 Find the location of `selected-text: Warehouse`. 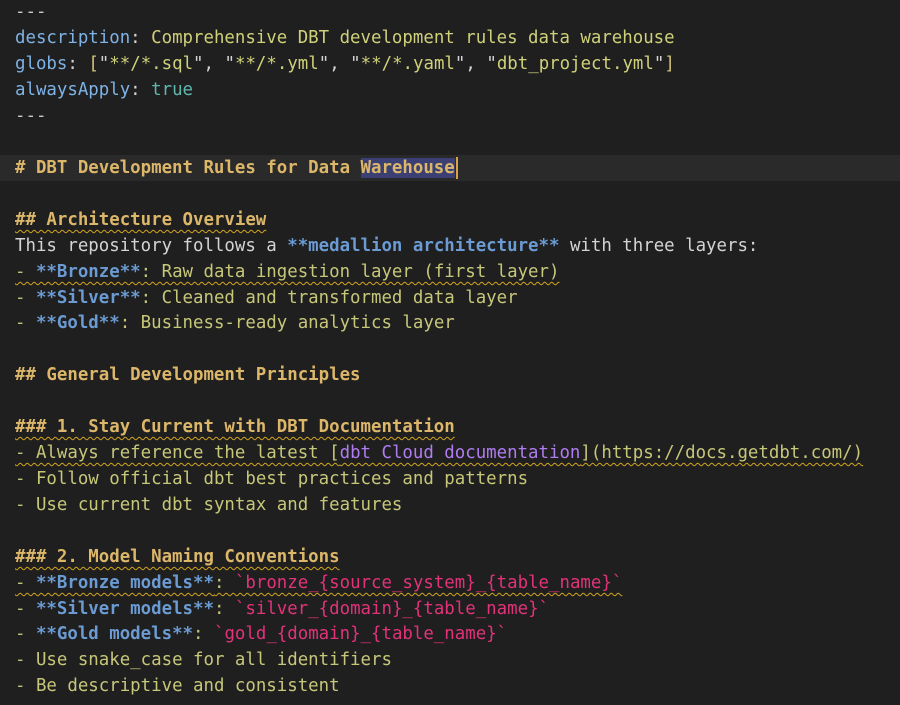

selected-text: Warehouse is located at coordinates (407, 168).